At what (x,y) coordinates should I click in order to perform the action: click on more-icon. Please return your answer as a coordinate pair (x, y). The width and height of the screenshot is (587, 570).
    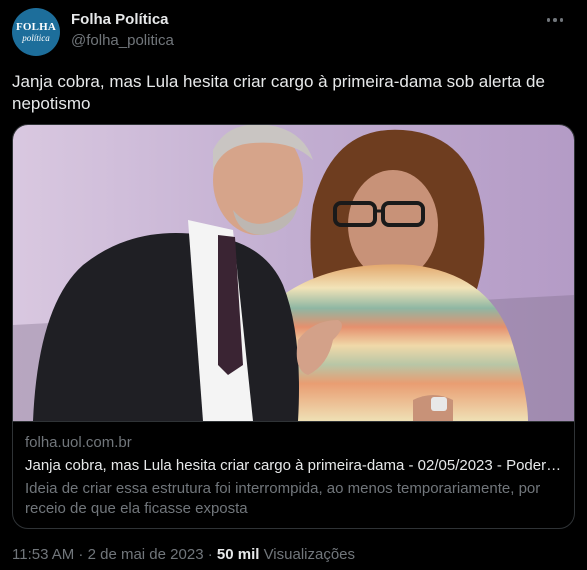
    Looking at the image, I should click on (555, 20).